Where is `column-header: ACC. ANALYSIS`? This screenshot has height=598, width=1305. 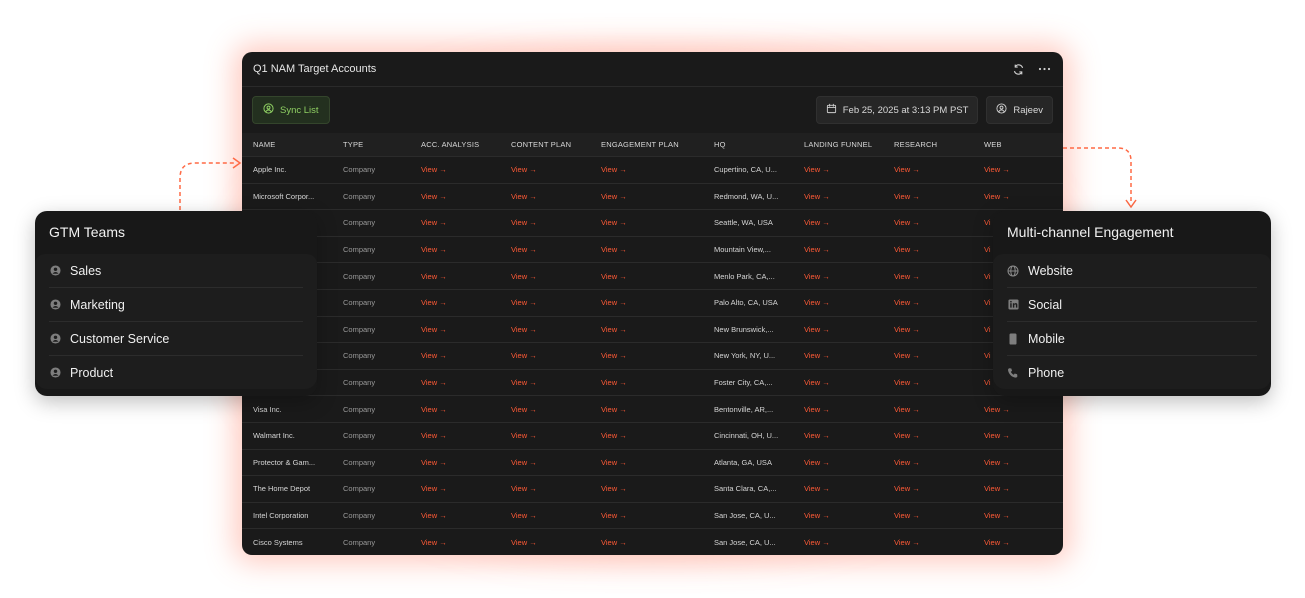
column-header: ACC. ANALYSIS is located at coordinates (455, 145).